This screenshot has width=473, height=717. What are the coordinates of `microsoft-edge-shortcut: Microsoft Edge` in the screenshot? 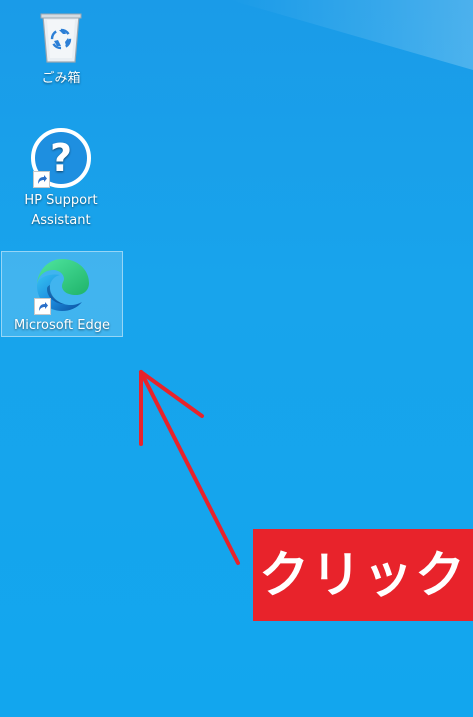 It's located at (62, 294).